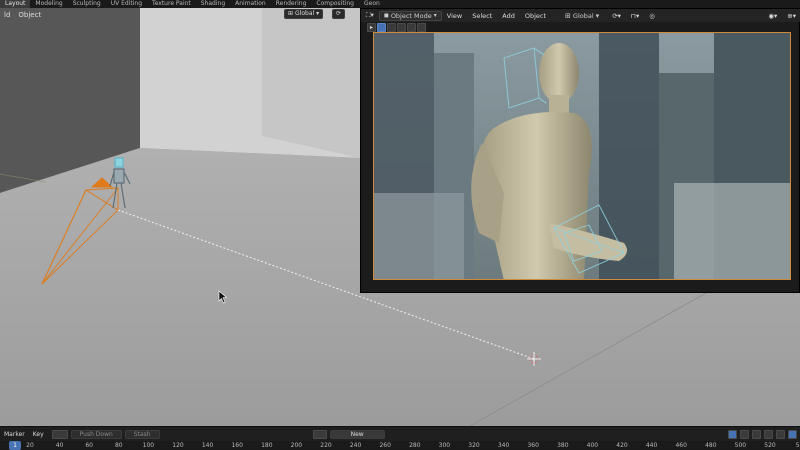 The height and width of the screenshot is (450, 800). I want to click on frame-tick: 60, so click(89, 445).